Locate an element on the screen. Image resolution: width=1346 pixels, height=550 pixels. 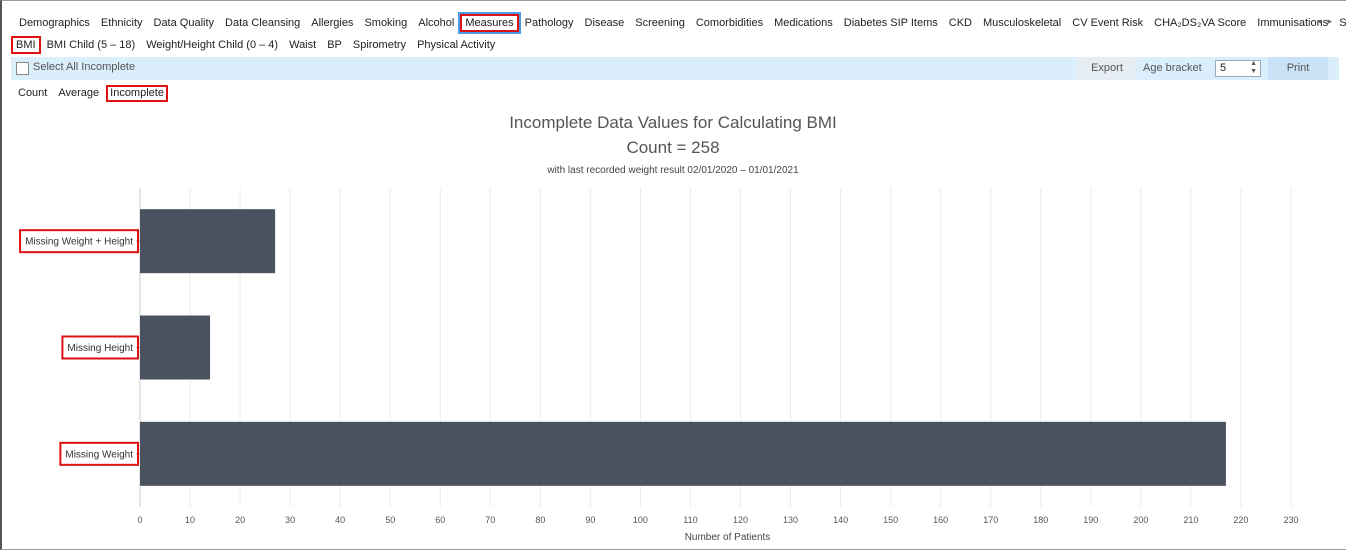
x-tick-label: 140 is located at coordinates (840, 520).